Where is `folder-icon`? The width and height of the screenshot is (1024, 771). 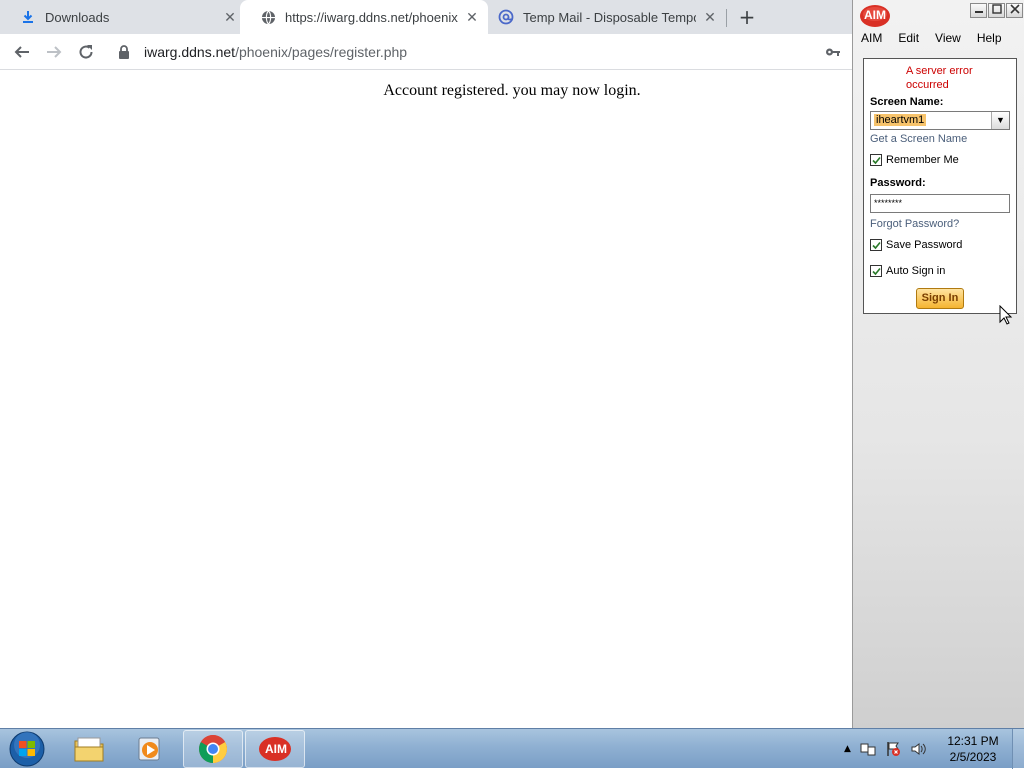
folder-icon is located at coordinates (89, 749).